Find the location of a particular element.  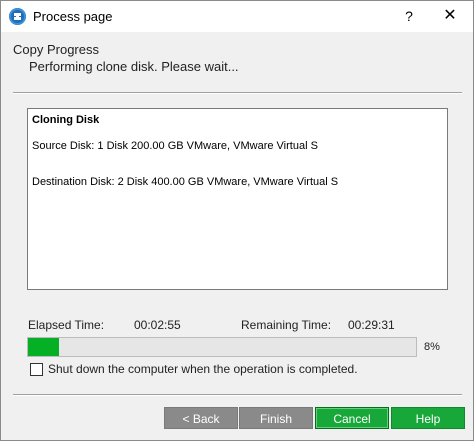

elapsed-time-value: 00:02:55 is located at coordinates (157, 325).